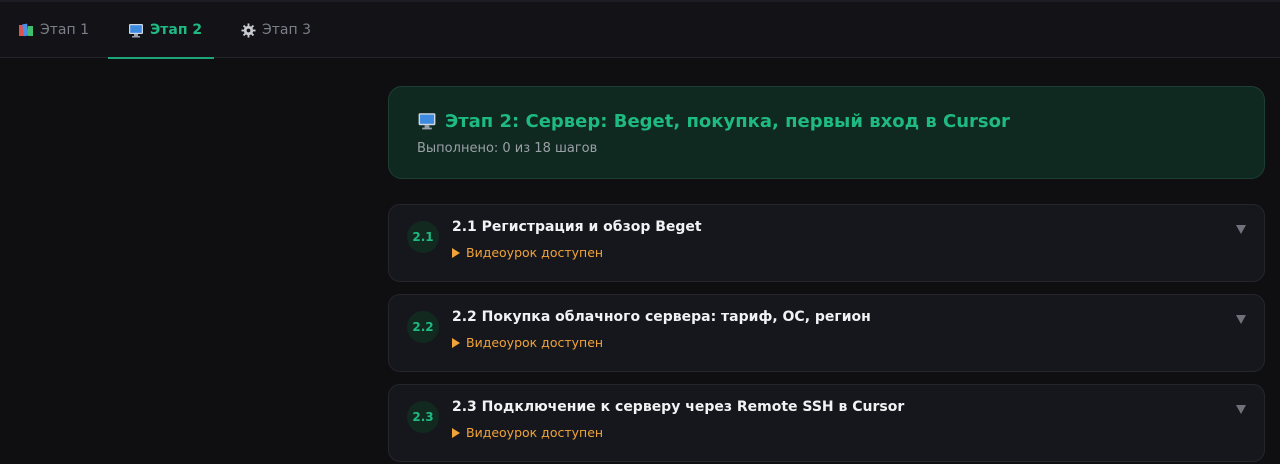 The image size is (1280, 464). I want to click on tab-stage-2: Этап 2, so click(161, 30).